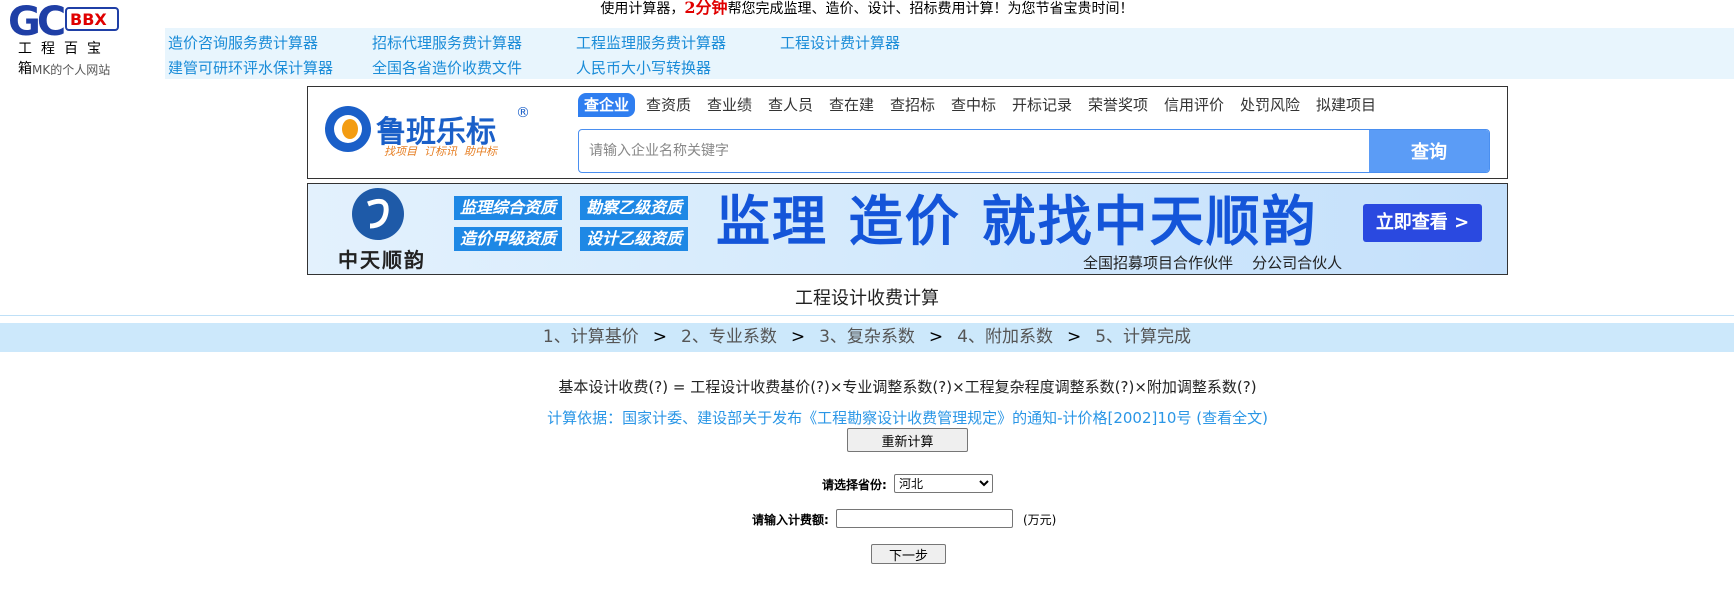 Image resolution: width=1734 pixels, height=606 pixels. Describe the element at coordinates (1422, 223) in the screenshot. I see `ad-view-now-button: 立即查看 >` at that location.